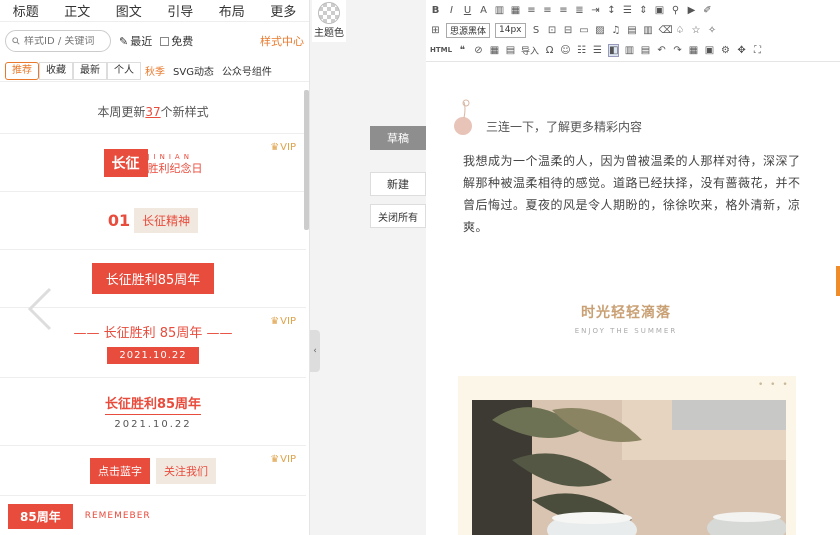 The image size is (840, 535). I want to click on update-notice: 本周更新37个新样式, so click(153, 112).